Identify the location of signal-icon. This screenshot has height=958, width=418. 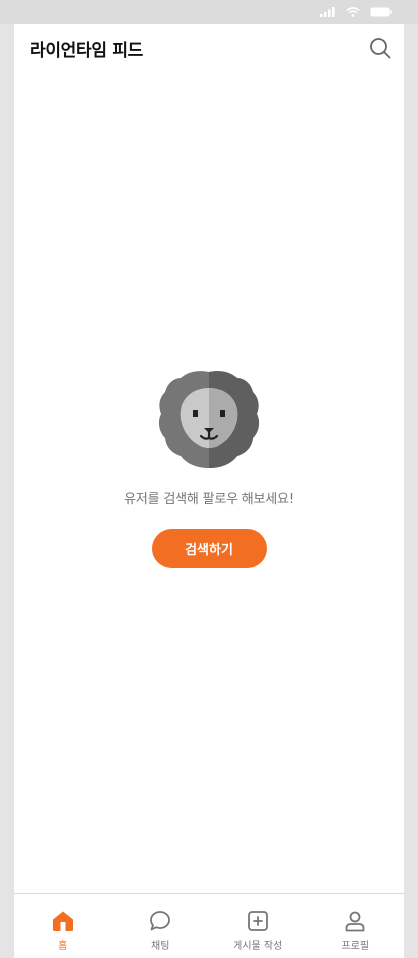
(327, 12).